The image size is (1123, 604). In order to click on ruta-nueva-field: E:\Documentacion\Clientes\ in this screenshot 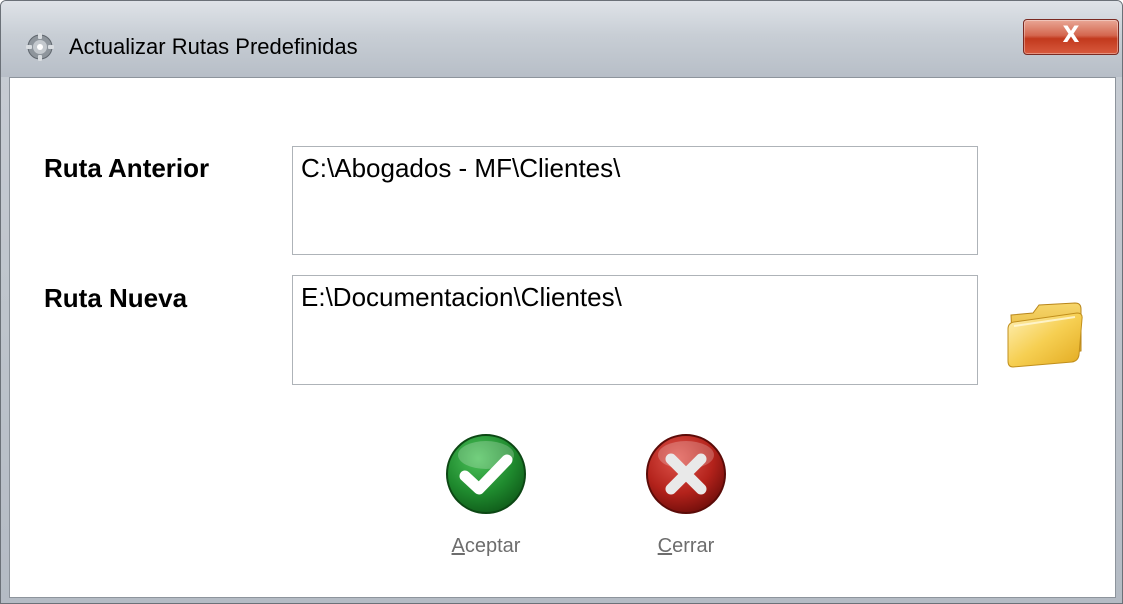, I will do `click(635, 330)`.